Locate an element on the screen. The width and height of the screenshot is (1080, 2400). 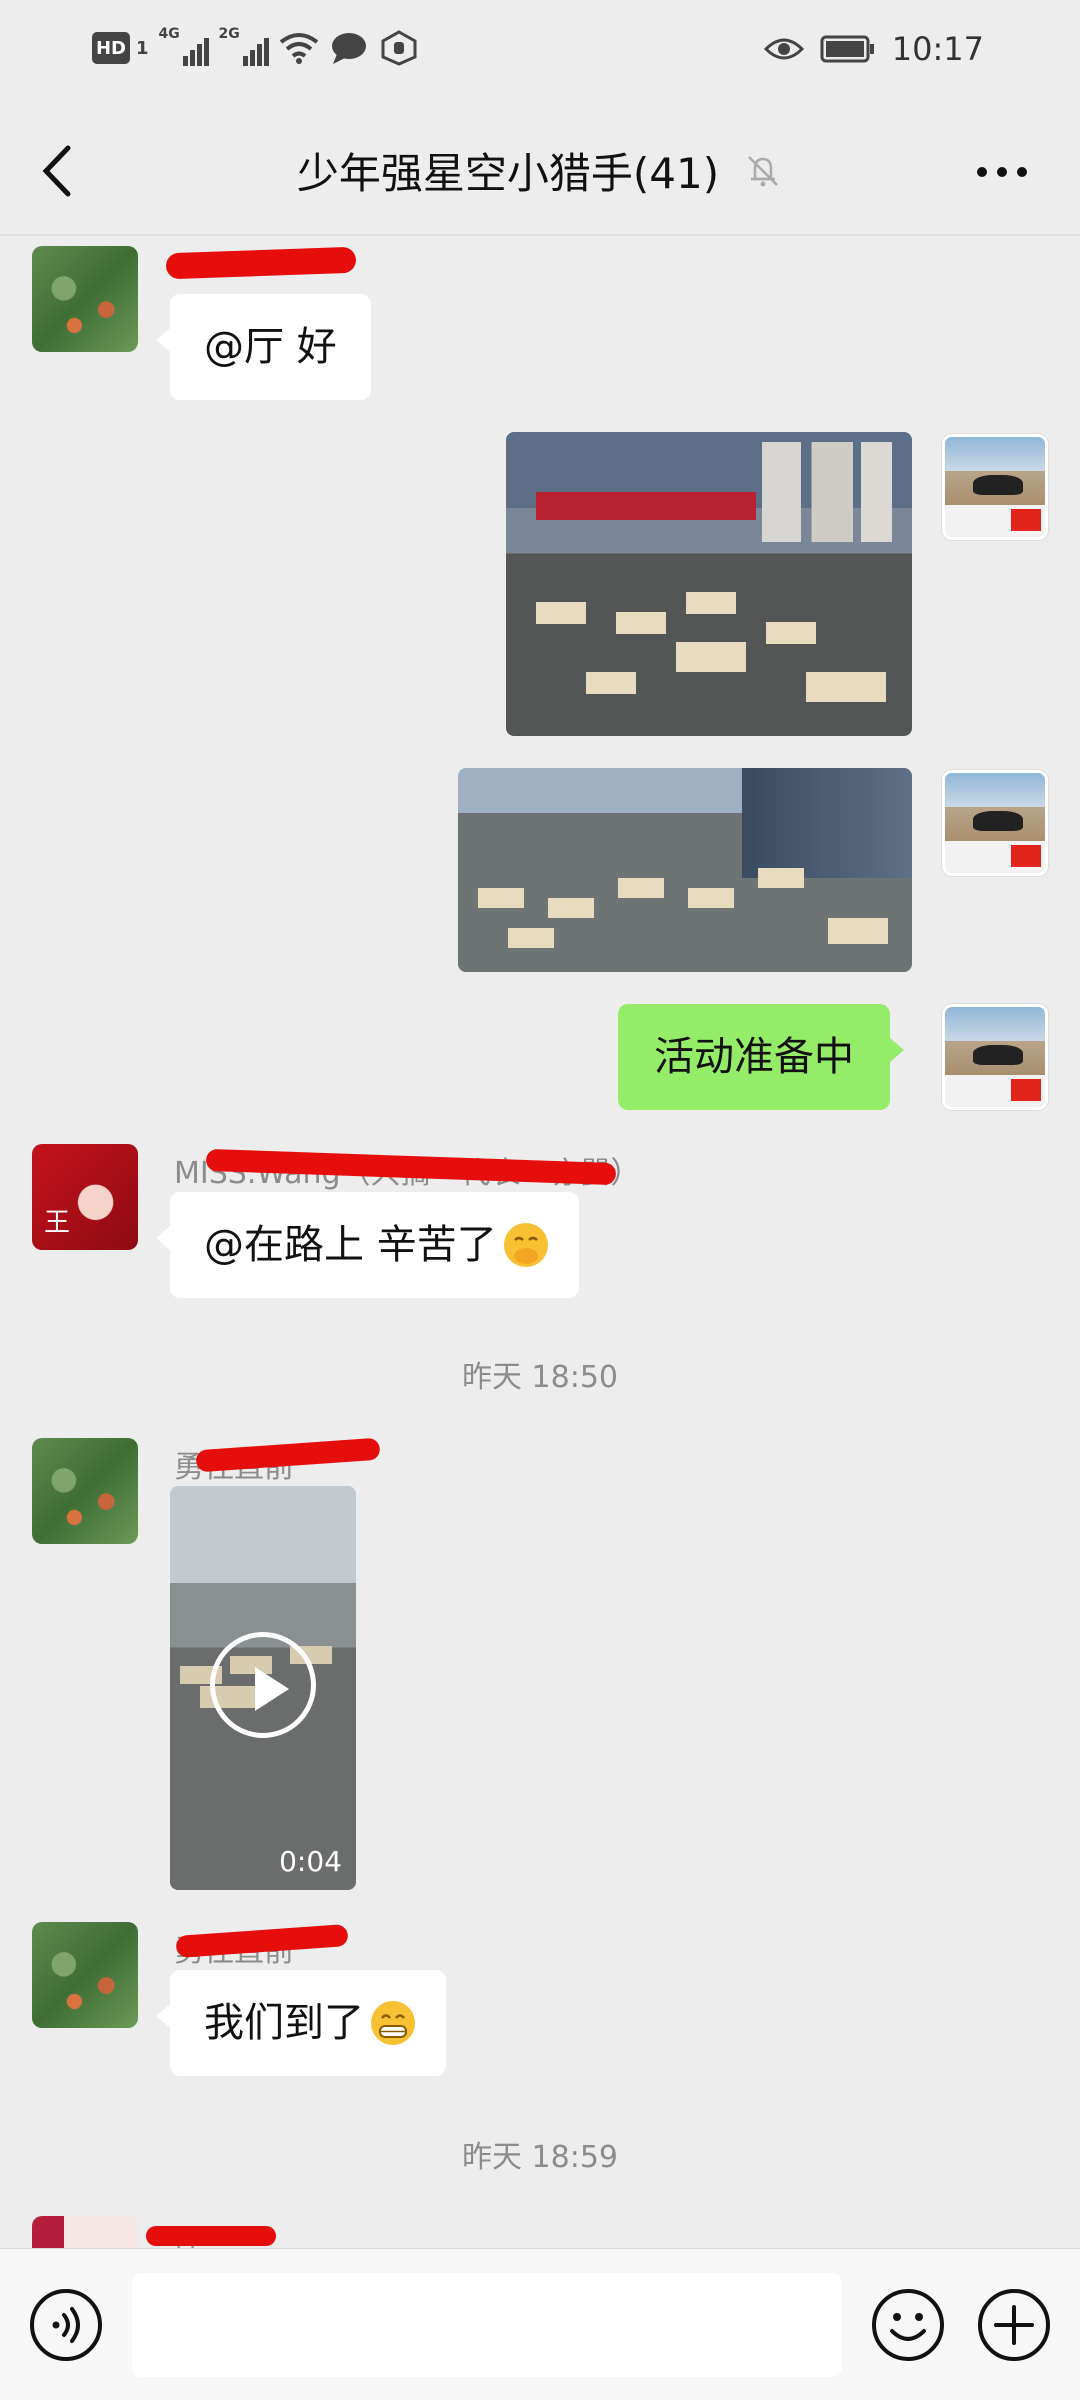
input-bar is located at coordinates (540, 2324).